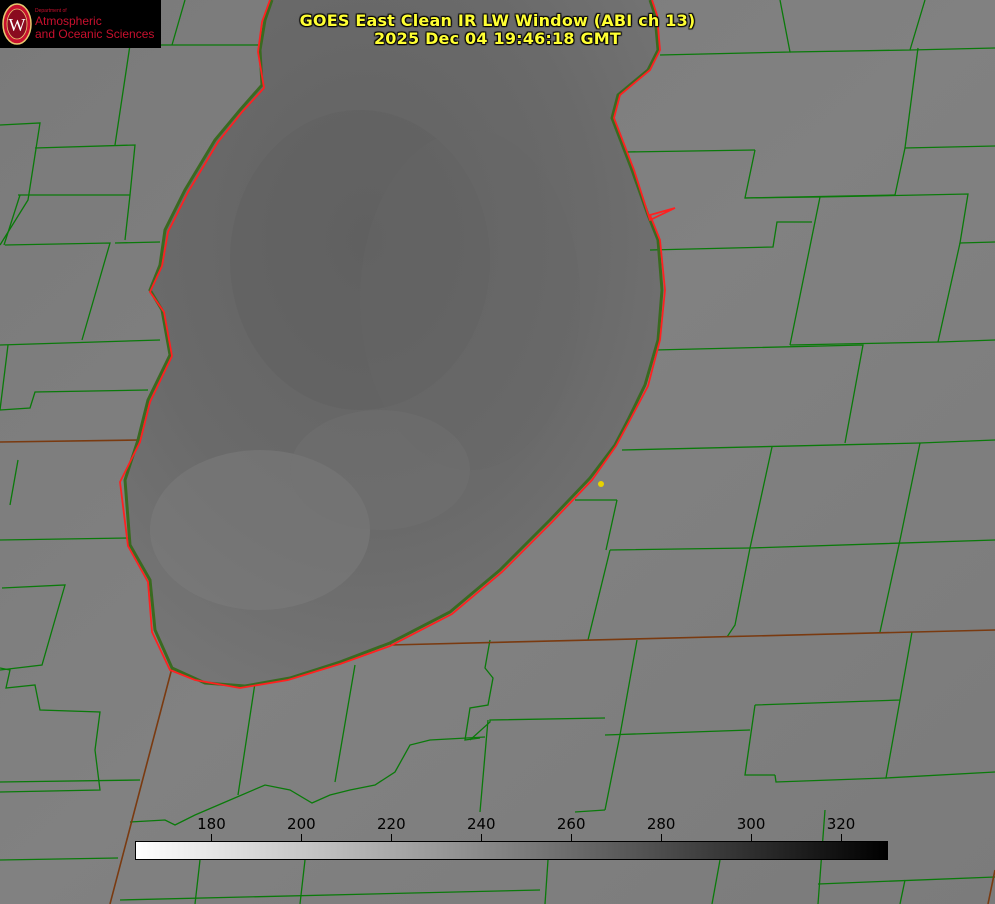 This screenshot has width=995, height=904. What do you see at coordinates (512, 838) in the screenshot?
I see `colorbar: 180 200 220 240 260 280 300 320` at bounding box center [512, 838].